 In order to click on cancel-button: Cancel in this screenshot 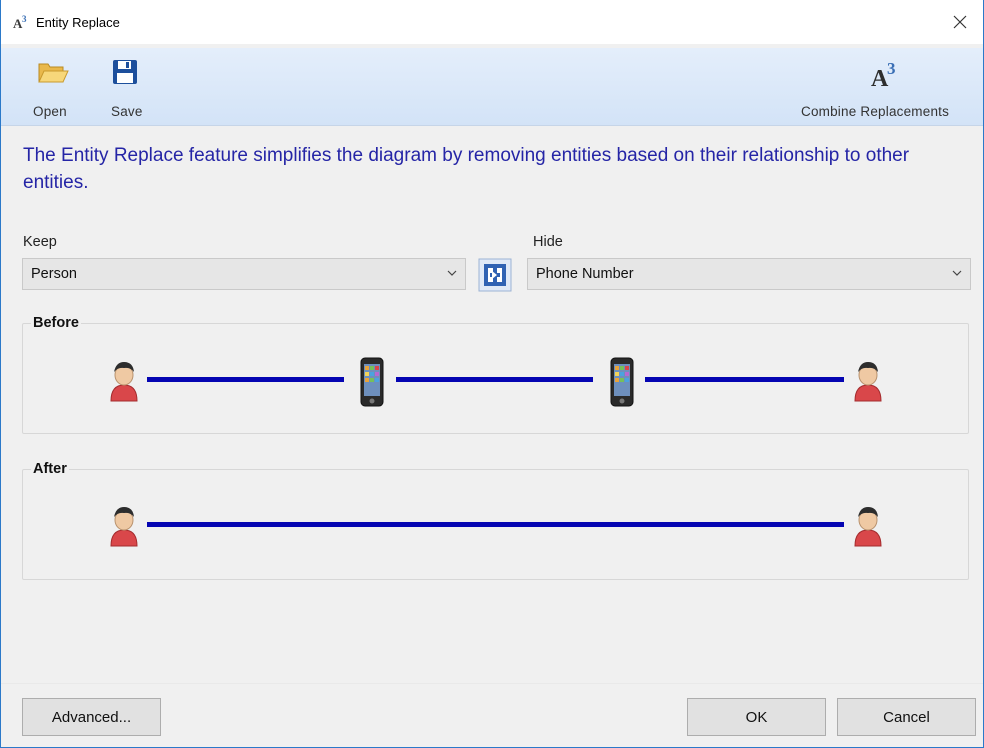, I will do `click(906, 717)`.